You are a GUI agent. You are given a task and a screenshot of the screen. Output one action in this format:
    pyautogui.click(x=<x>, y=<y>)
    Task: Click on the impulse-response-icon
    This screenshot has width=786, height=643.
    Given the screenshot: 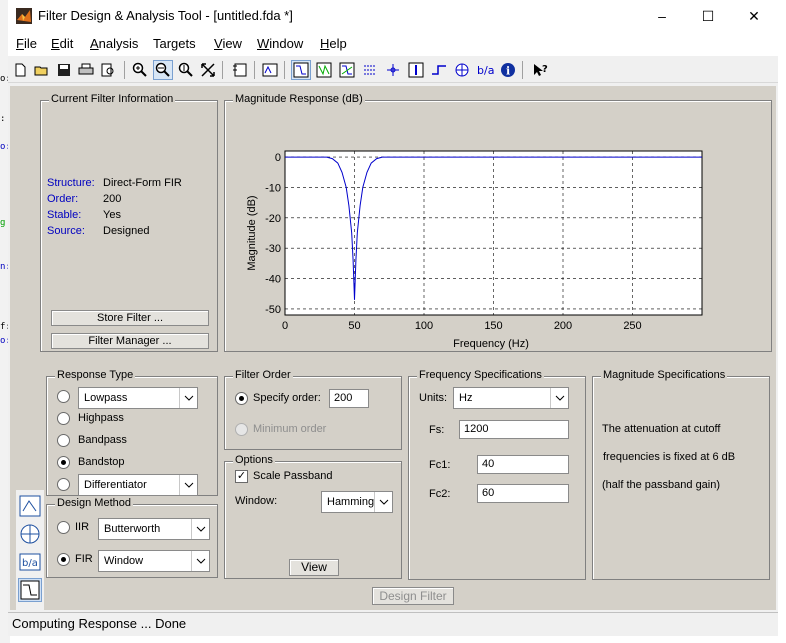 What is the action you would take?
    pyautogui.click(x=416, y=70)
    